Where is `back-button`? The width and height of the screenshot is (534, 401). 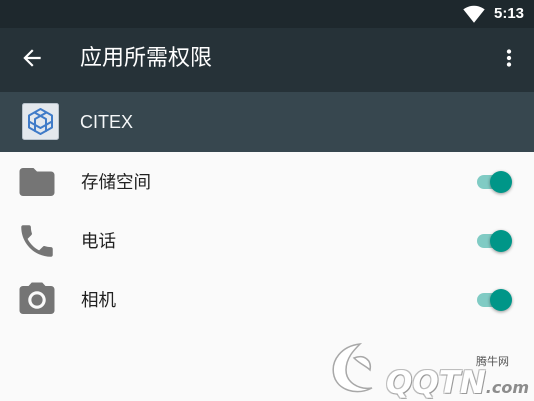
back-button is located at coordinates (32, 58).